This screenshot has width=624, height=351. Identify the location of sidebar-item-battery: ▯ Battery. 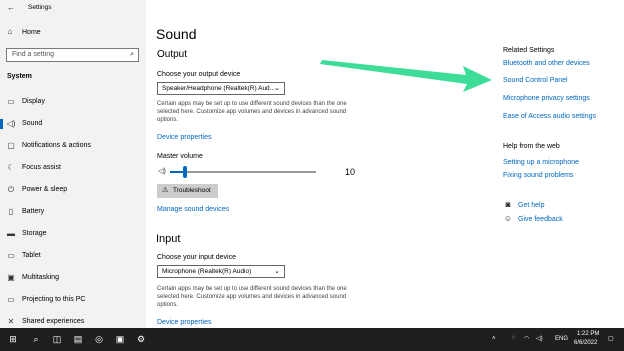
(73, 212).